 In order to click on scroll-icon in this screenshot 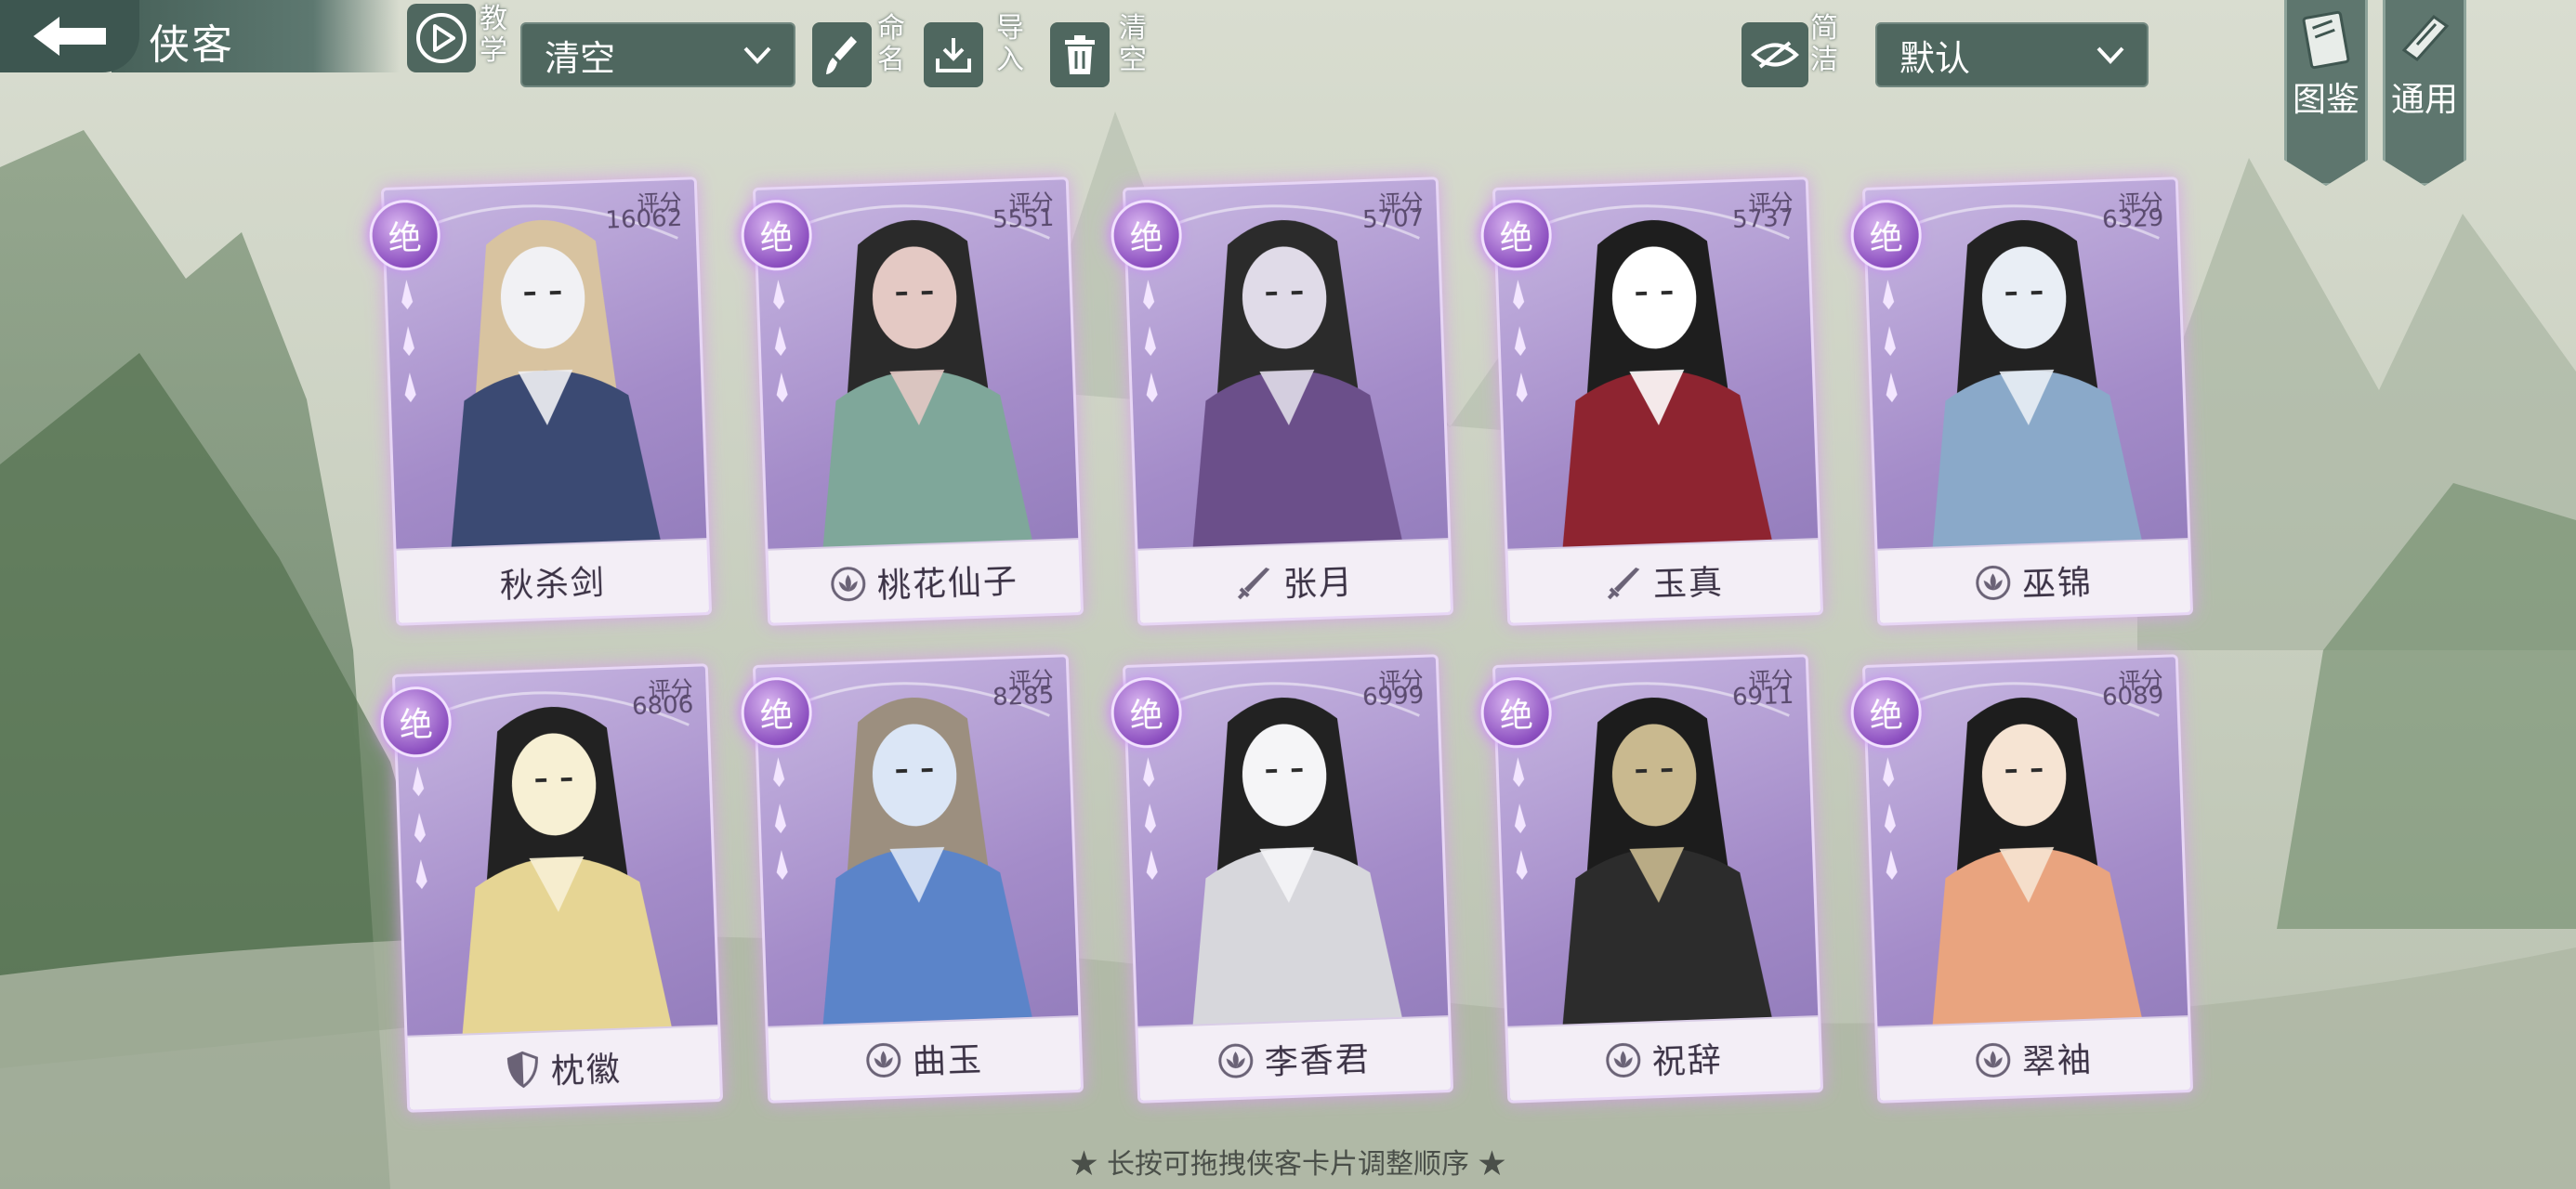, I will do `click(2425, 38)`.